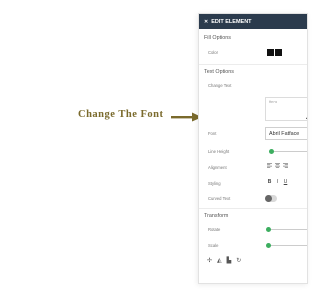  Describe the element at coordinates (214, 229) in the screenshot. I see `rotate-label: Rotate` at that location.